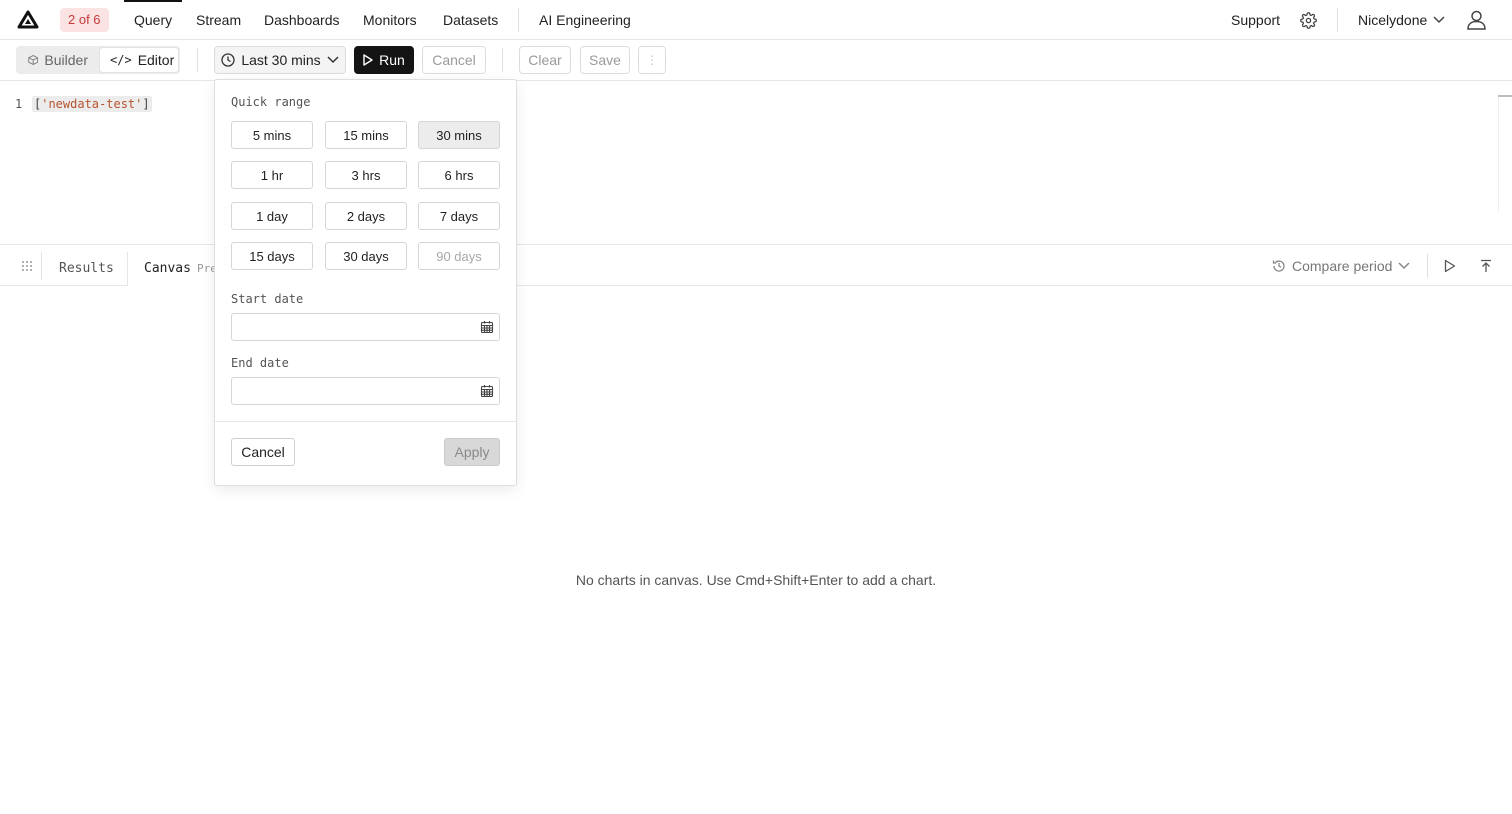 Image resolution: width=1512 pixels, height=814 pixels. I want to click on apply-button: Apply, so click(472, 452).